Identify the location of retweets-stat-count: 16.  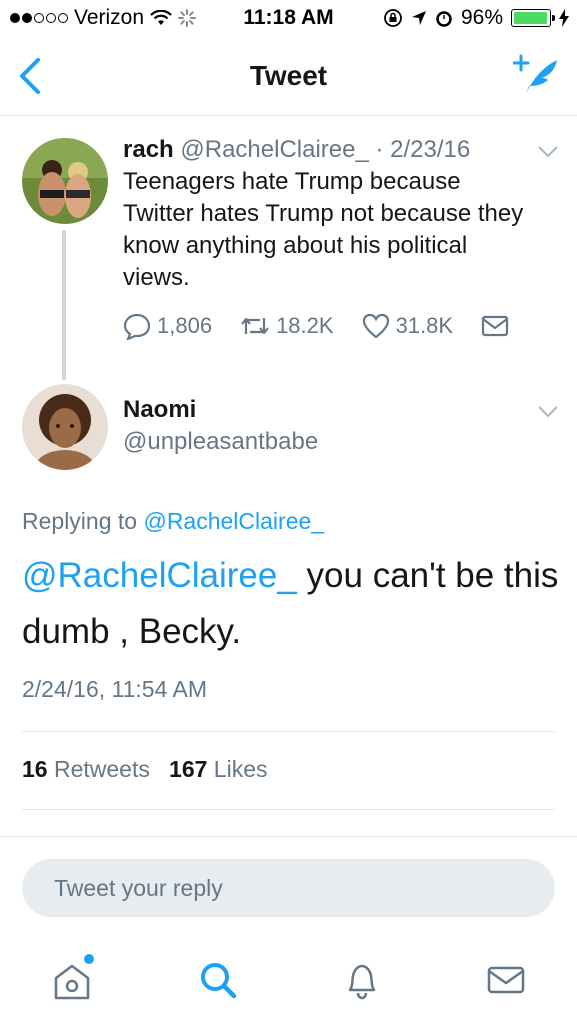
(35, 769).